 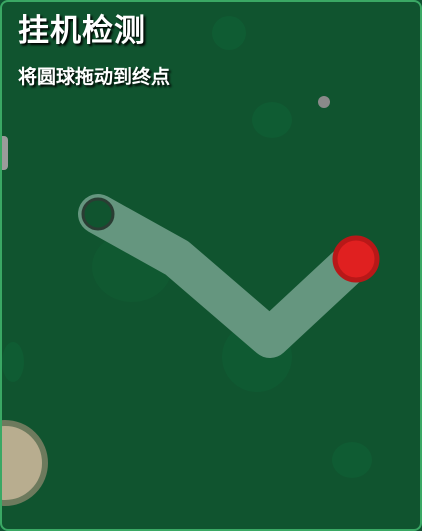 I want to click on small-gray-dot-icon, so click(x=324, y=102).